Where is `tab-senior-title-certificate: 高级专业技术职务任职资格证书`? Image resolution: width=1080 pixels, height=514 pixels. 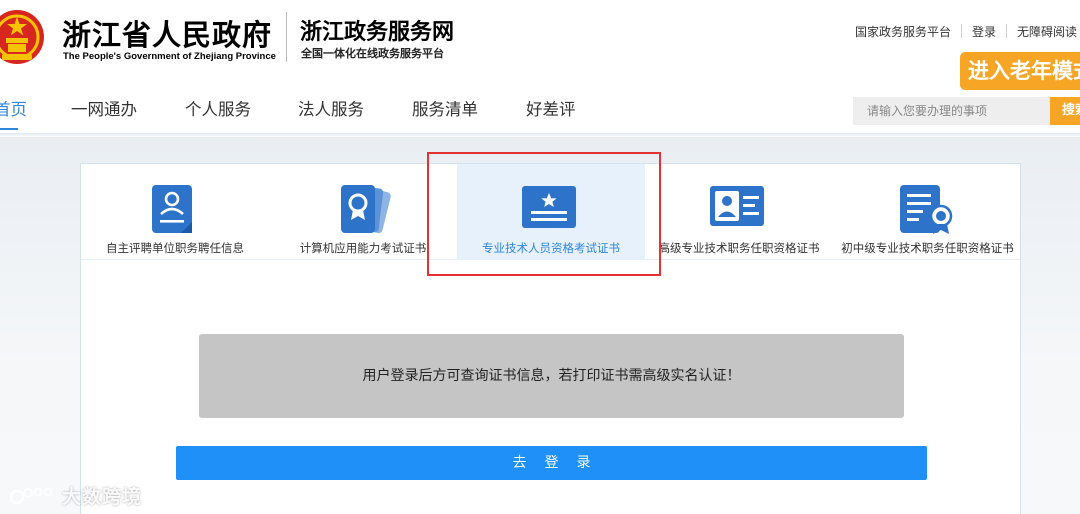
tab-senior-title-certificate: 高级专业技术职务任职资格证书 is located at coordinates (739, 212).